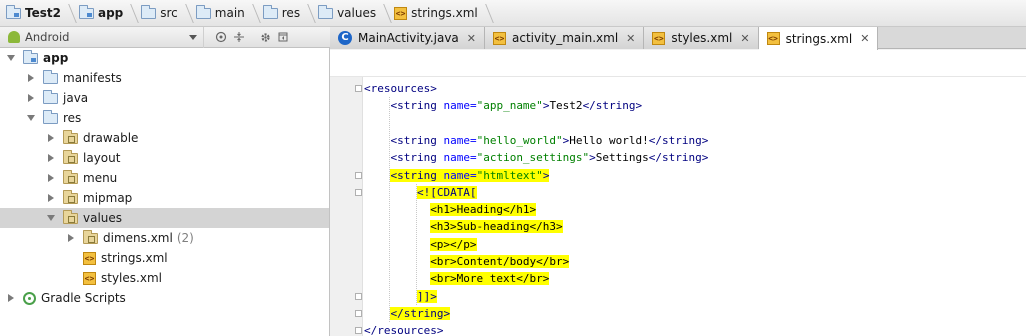 The height and width of the screenshot is (336, 1026). I want to click on tree-item-label: styles.xml, so click(131, 278).